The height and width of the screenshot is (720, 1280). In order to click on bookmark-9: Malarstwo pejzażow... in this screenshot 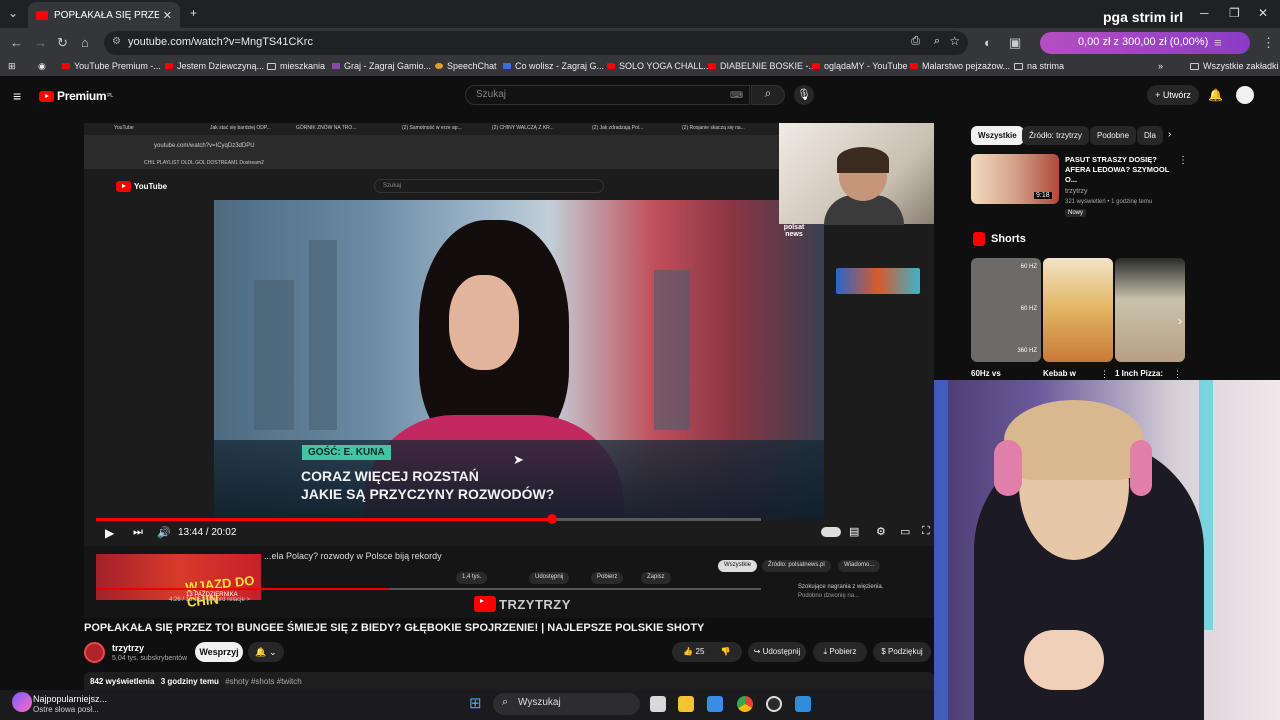, I will do `click(960, 66)`.